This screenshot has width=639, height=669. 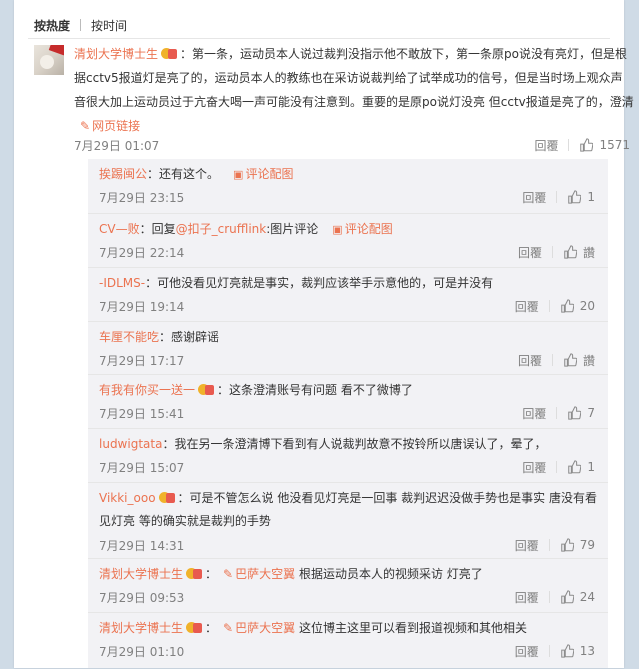 What do you see at coordinates (147, 390) in the screenshot?
I see `reply-username: 有我有你买一送一` at bounding box center [147, 390].